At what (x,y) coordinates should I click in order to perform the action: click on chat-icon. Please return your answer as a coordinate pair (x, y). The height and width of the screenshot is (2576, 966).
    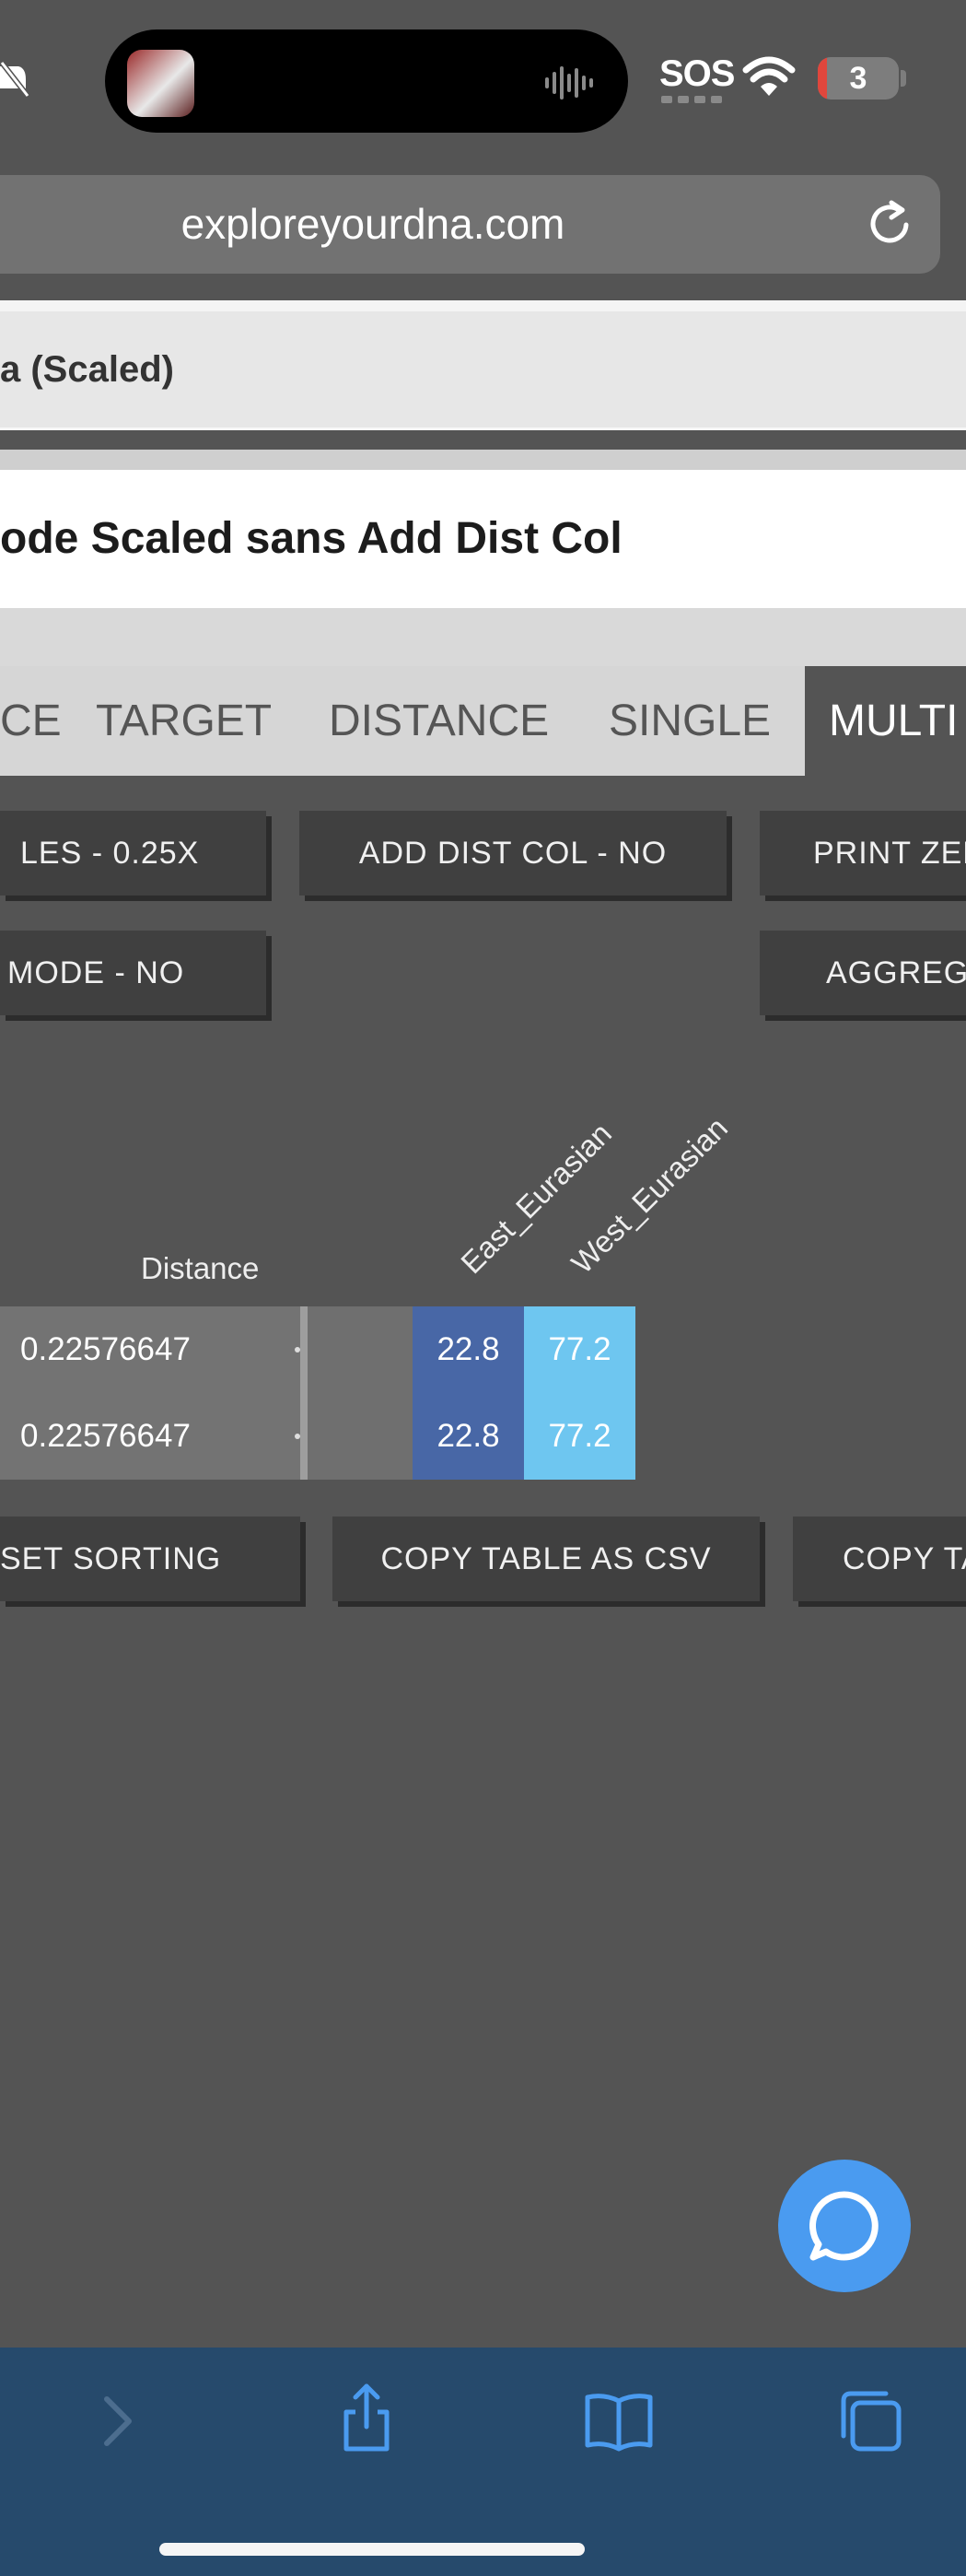
    Looking at the image, I should click on (844, 2226).